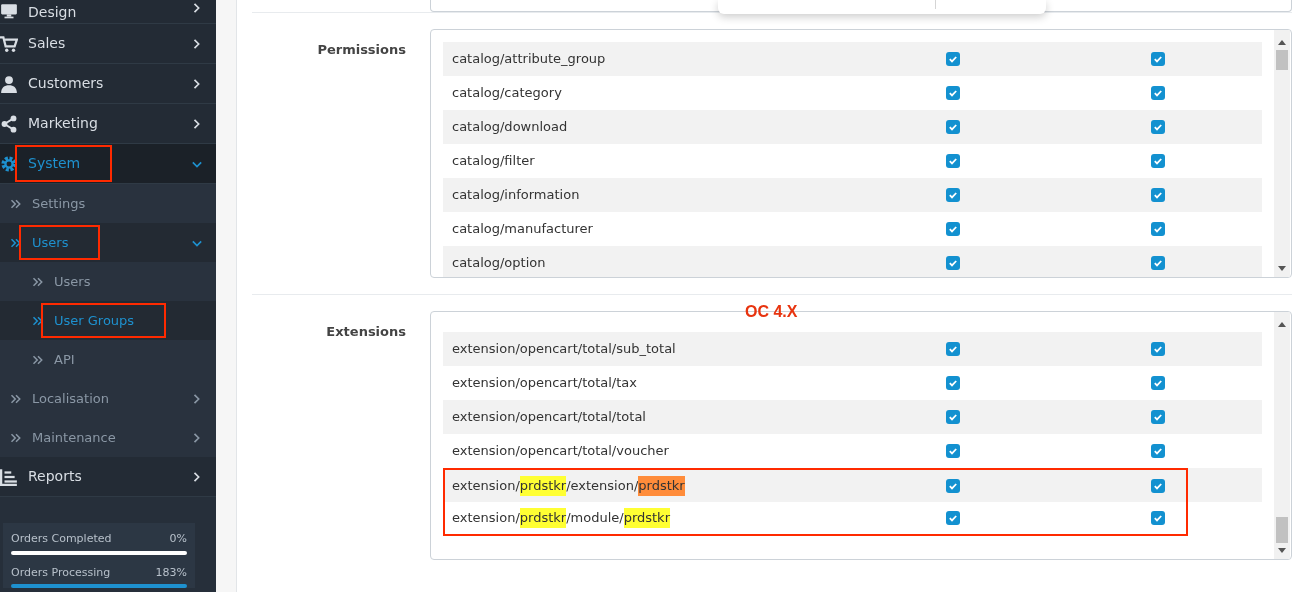 This screenshot has height=592, width=1300. I want to click on item-label: API, so click(64, 359).